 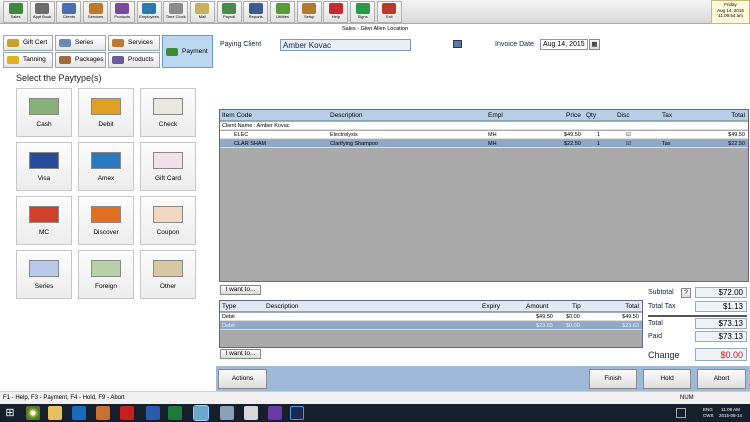 I want to click on category-payment: Payment, so click(x=187, y=51).